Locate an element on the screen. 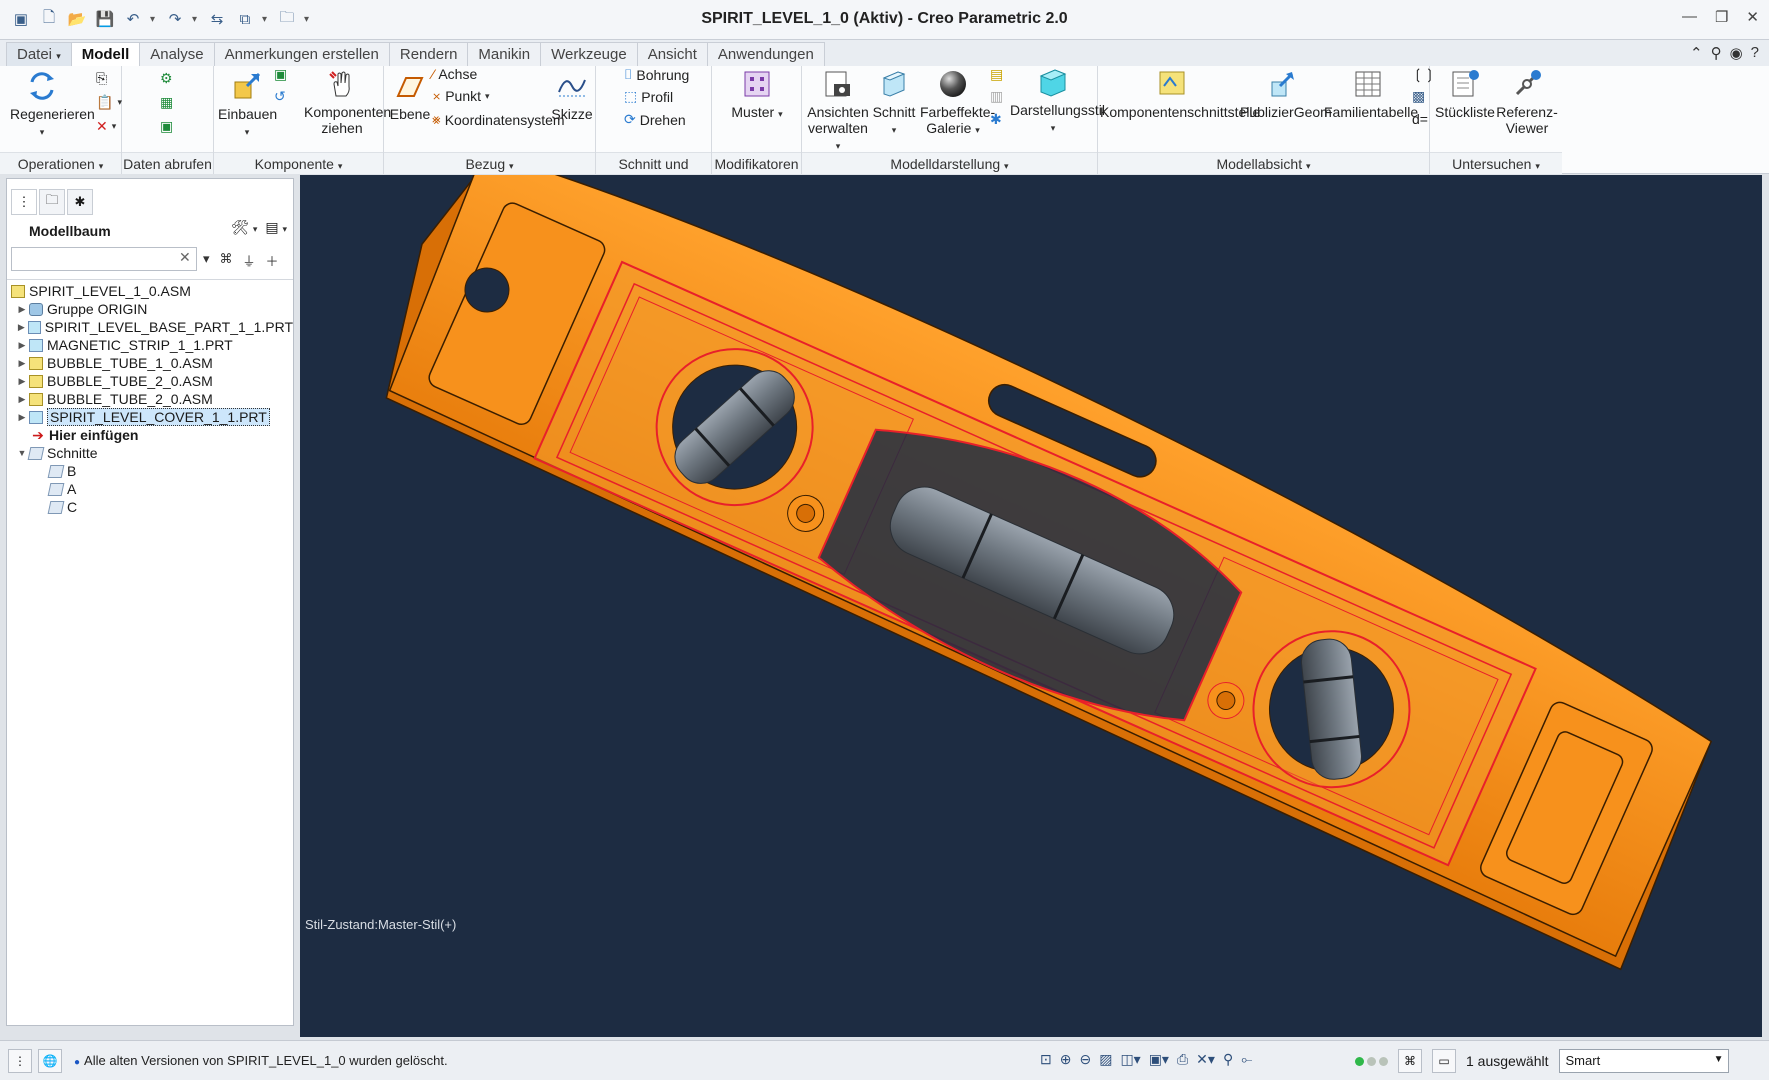 The height and width of the screenshot is (1080, 1769). punkt-button: ⨯ Punkt ▾ is located at coordinates (461, 96).